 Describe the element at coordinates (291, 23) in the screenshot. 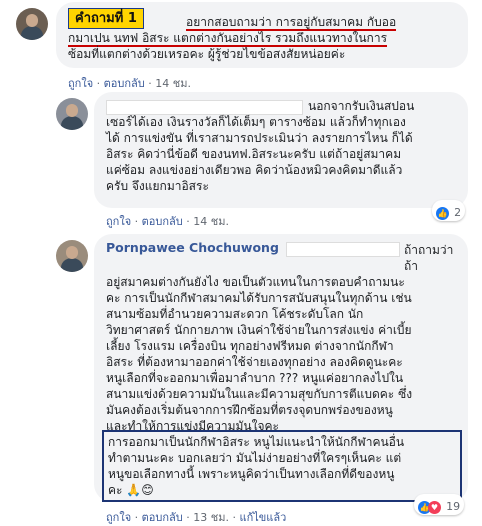

I see `comment-line: อยากสอบถามว่า การอยู่กับสมาคม กับออ` at that location.